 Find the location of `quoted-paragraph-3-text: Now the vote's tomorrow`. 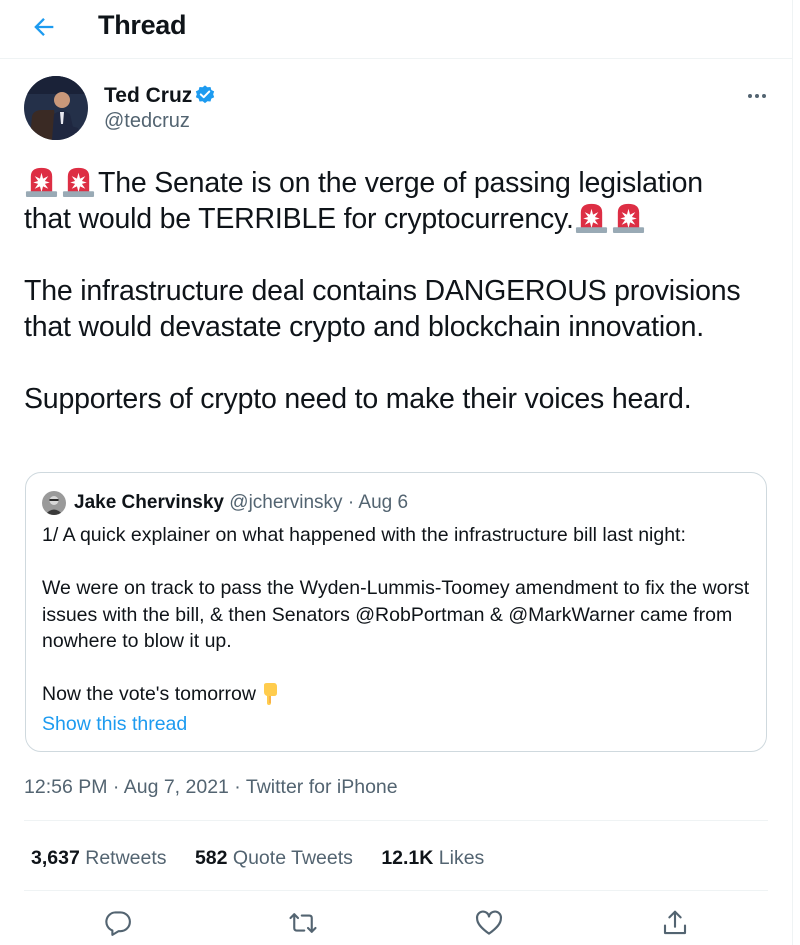

quoted-paragraph-3-text: Now the vote's tomorrow is located at coordinates (149, 694).